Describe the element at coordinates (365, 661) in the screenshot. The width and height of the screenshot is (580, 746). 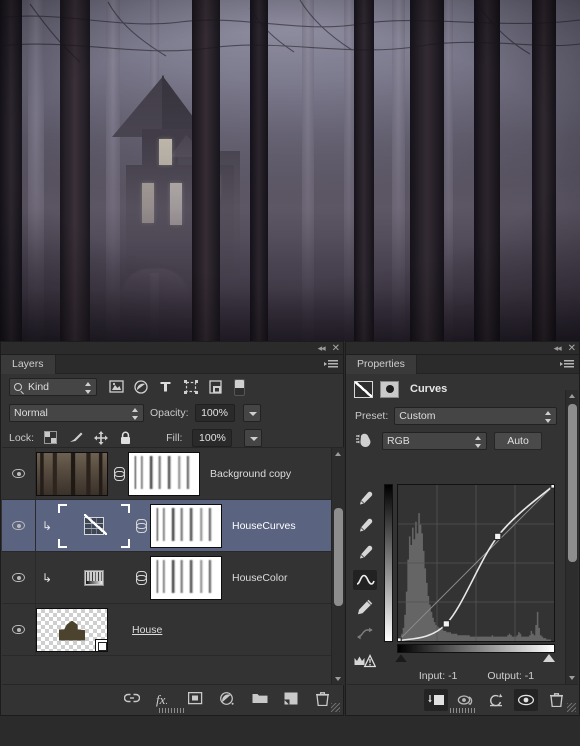
I see `curves-clipping-warning-icon` at that location.